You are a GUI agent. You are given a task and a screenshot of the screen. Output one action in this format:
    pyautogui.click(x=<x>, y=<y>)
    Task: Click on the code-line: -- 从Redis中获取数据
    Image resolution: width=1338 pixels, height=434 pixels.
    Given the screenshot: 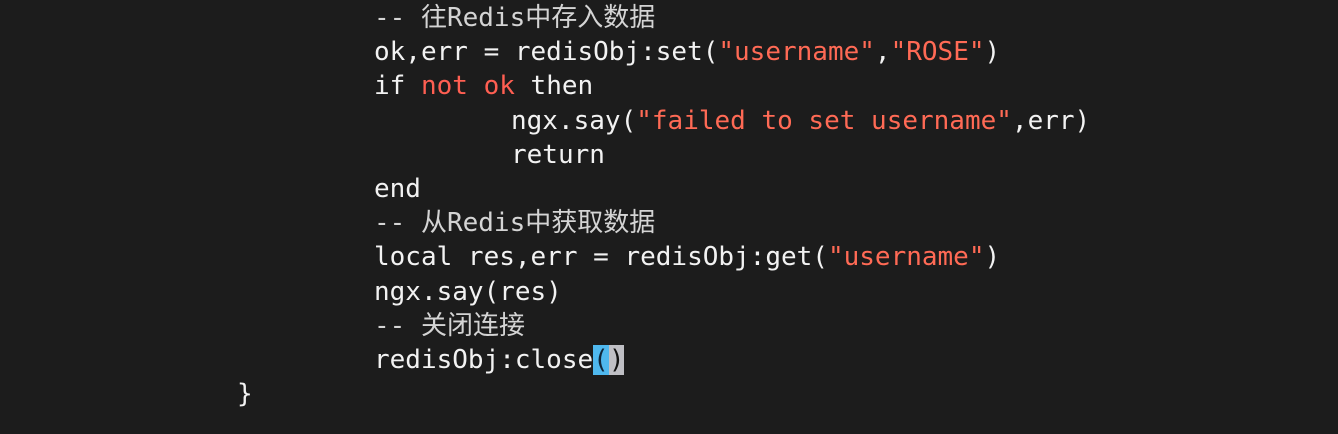 What is the action you would take?
    pyautogui.click(x=514, y=223)
    